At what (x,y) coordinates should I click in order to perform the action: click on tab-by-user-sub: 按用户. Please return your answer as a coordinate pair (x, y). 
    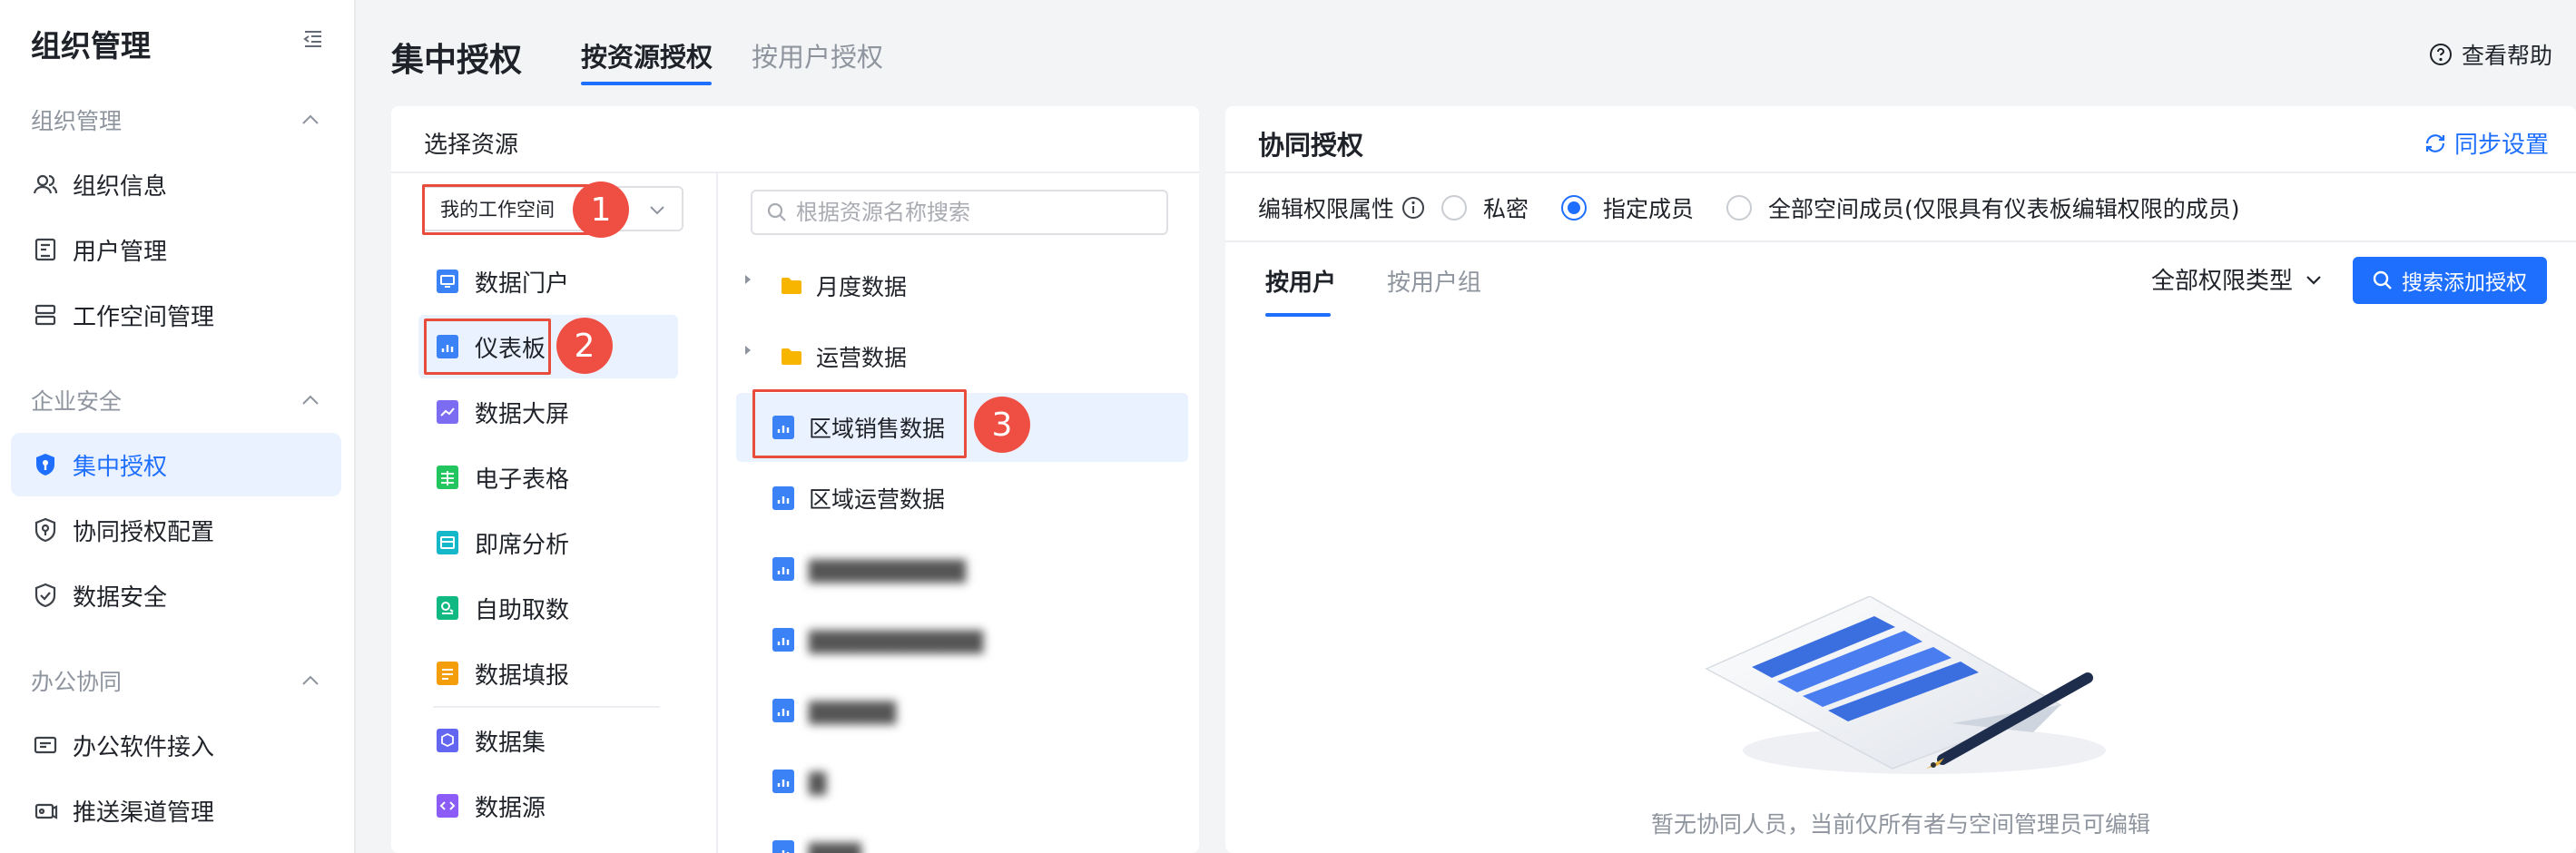
    Looking at the image, I should click on (1300, 281).